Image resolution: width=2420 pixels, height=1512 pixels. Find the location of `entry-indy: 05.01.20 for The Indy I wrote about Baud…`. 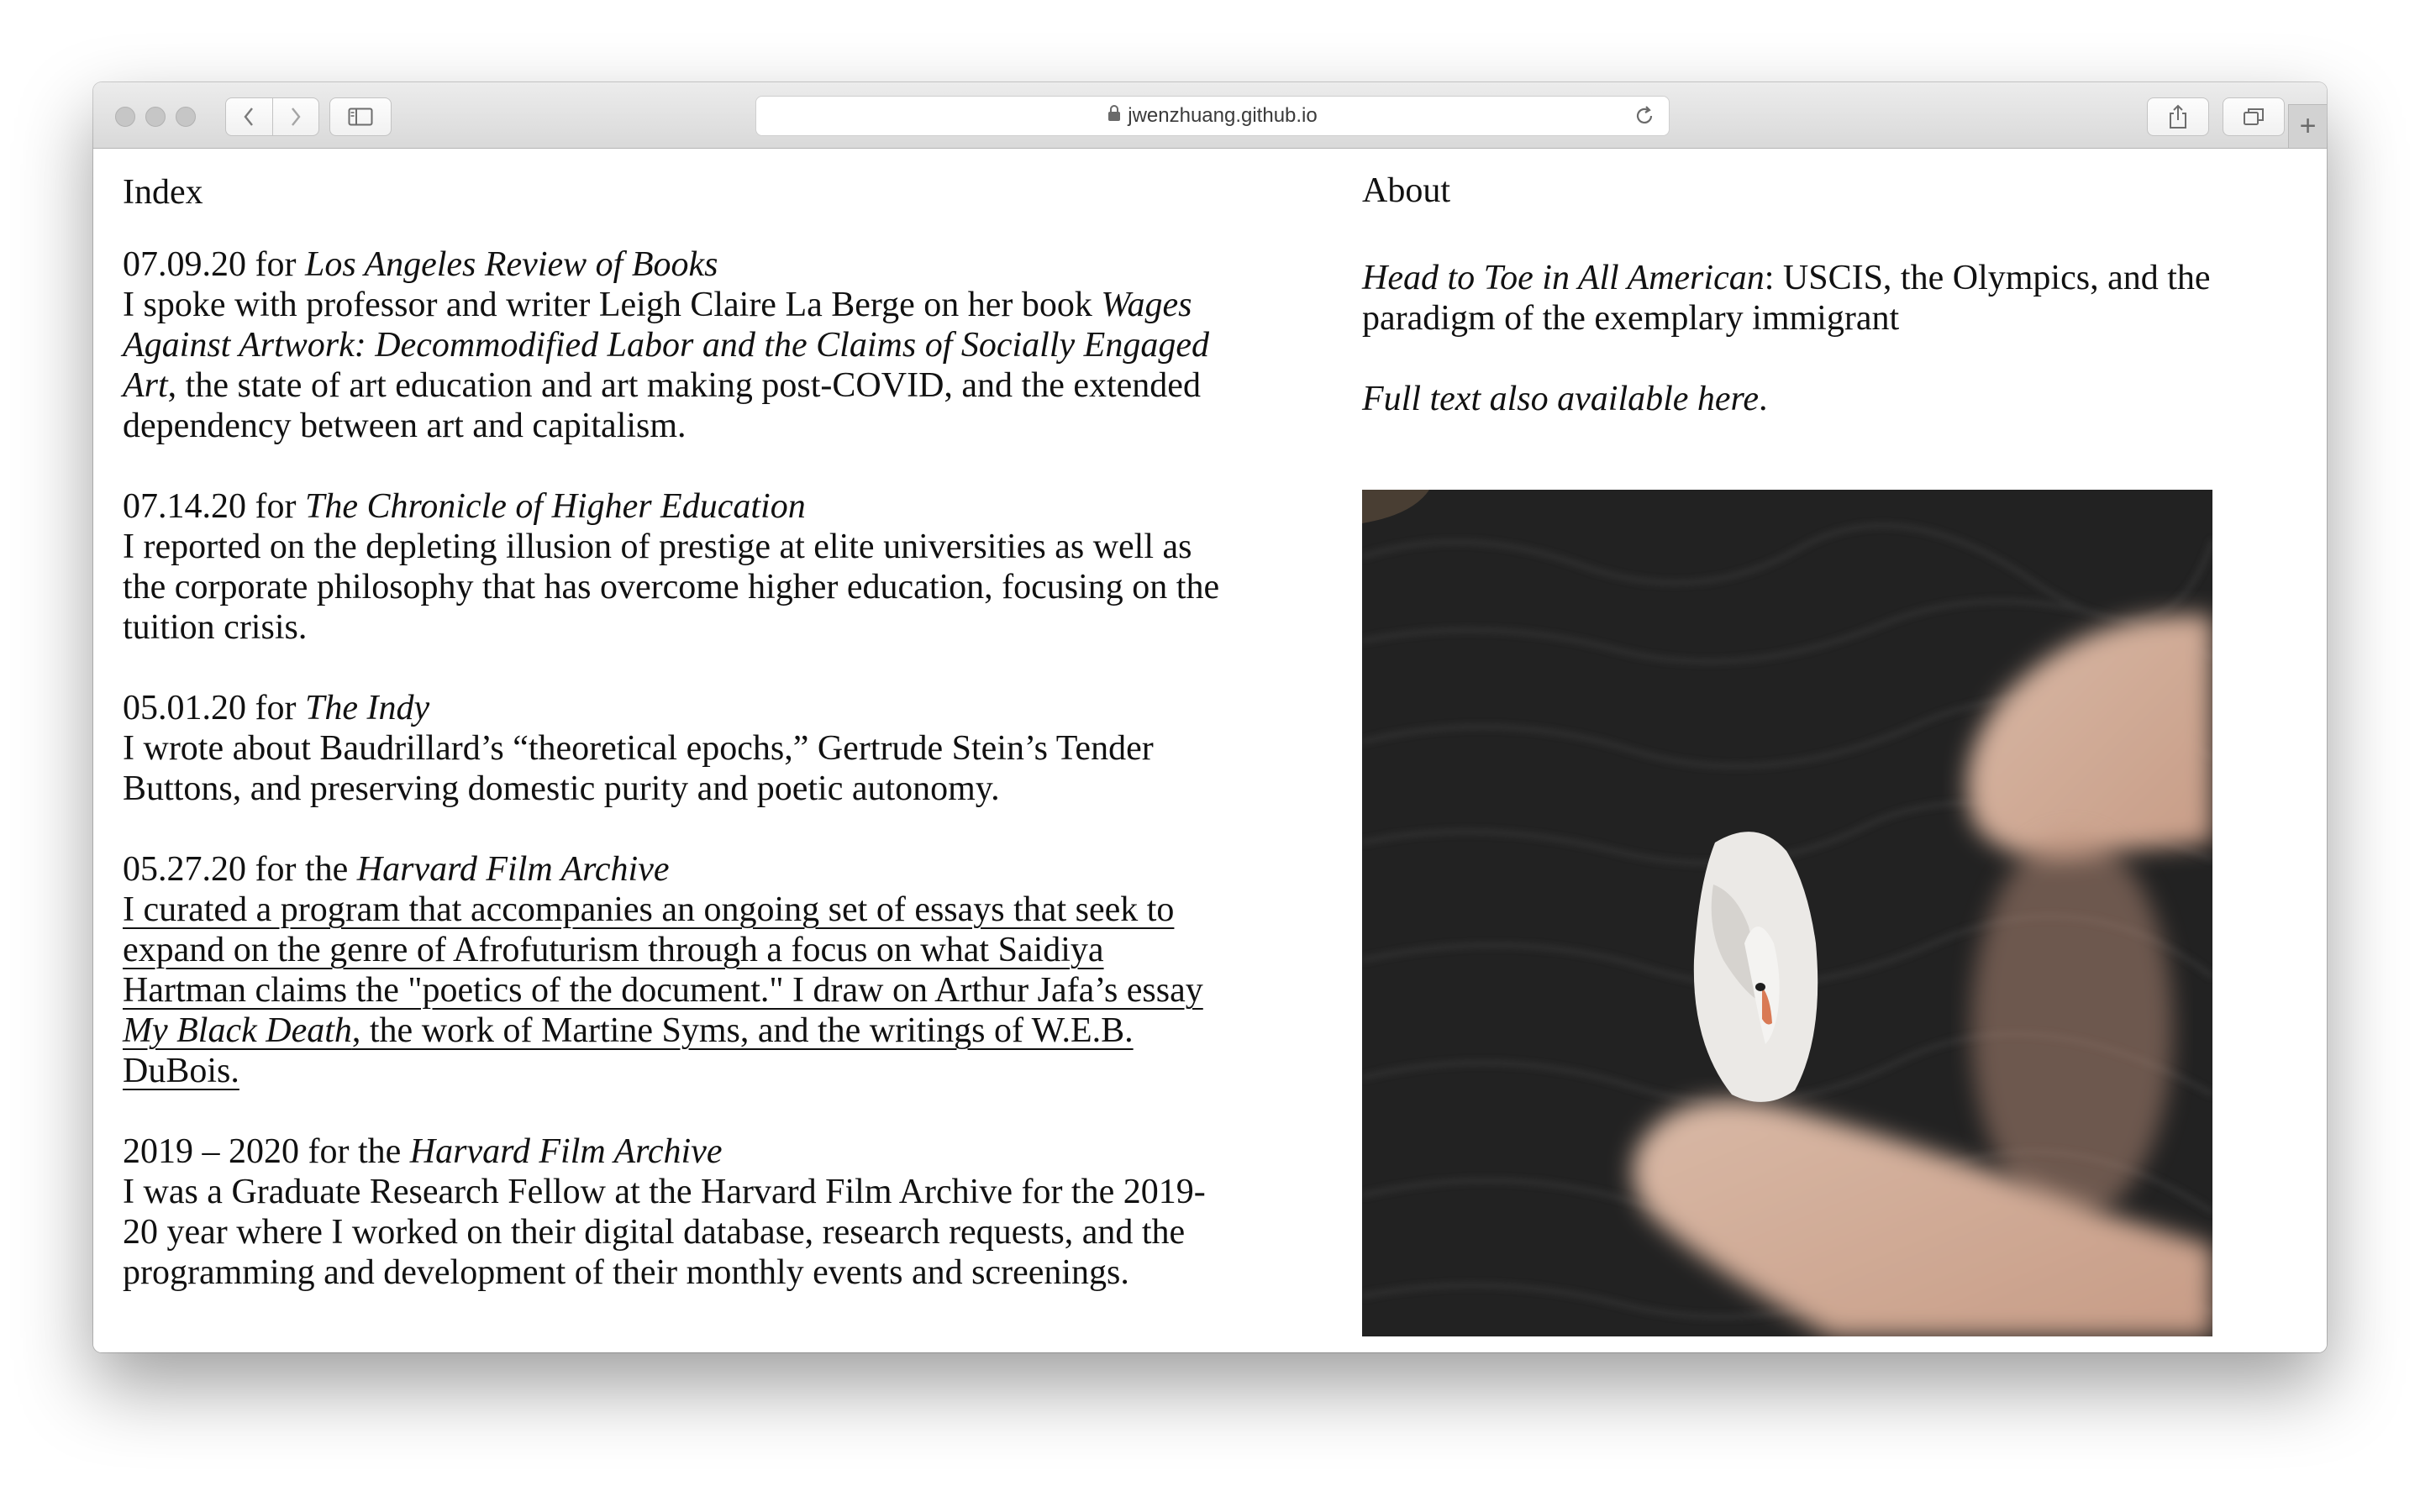

entry-indy: 05.01.20 for The Indy I wrote about Baud… is located at coordinates (677, 748).